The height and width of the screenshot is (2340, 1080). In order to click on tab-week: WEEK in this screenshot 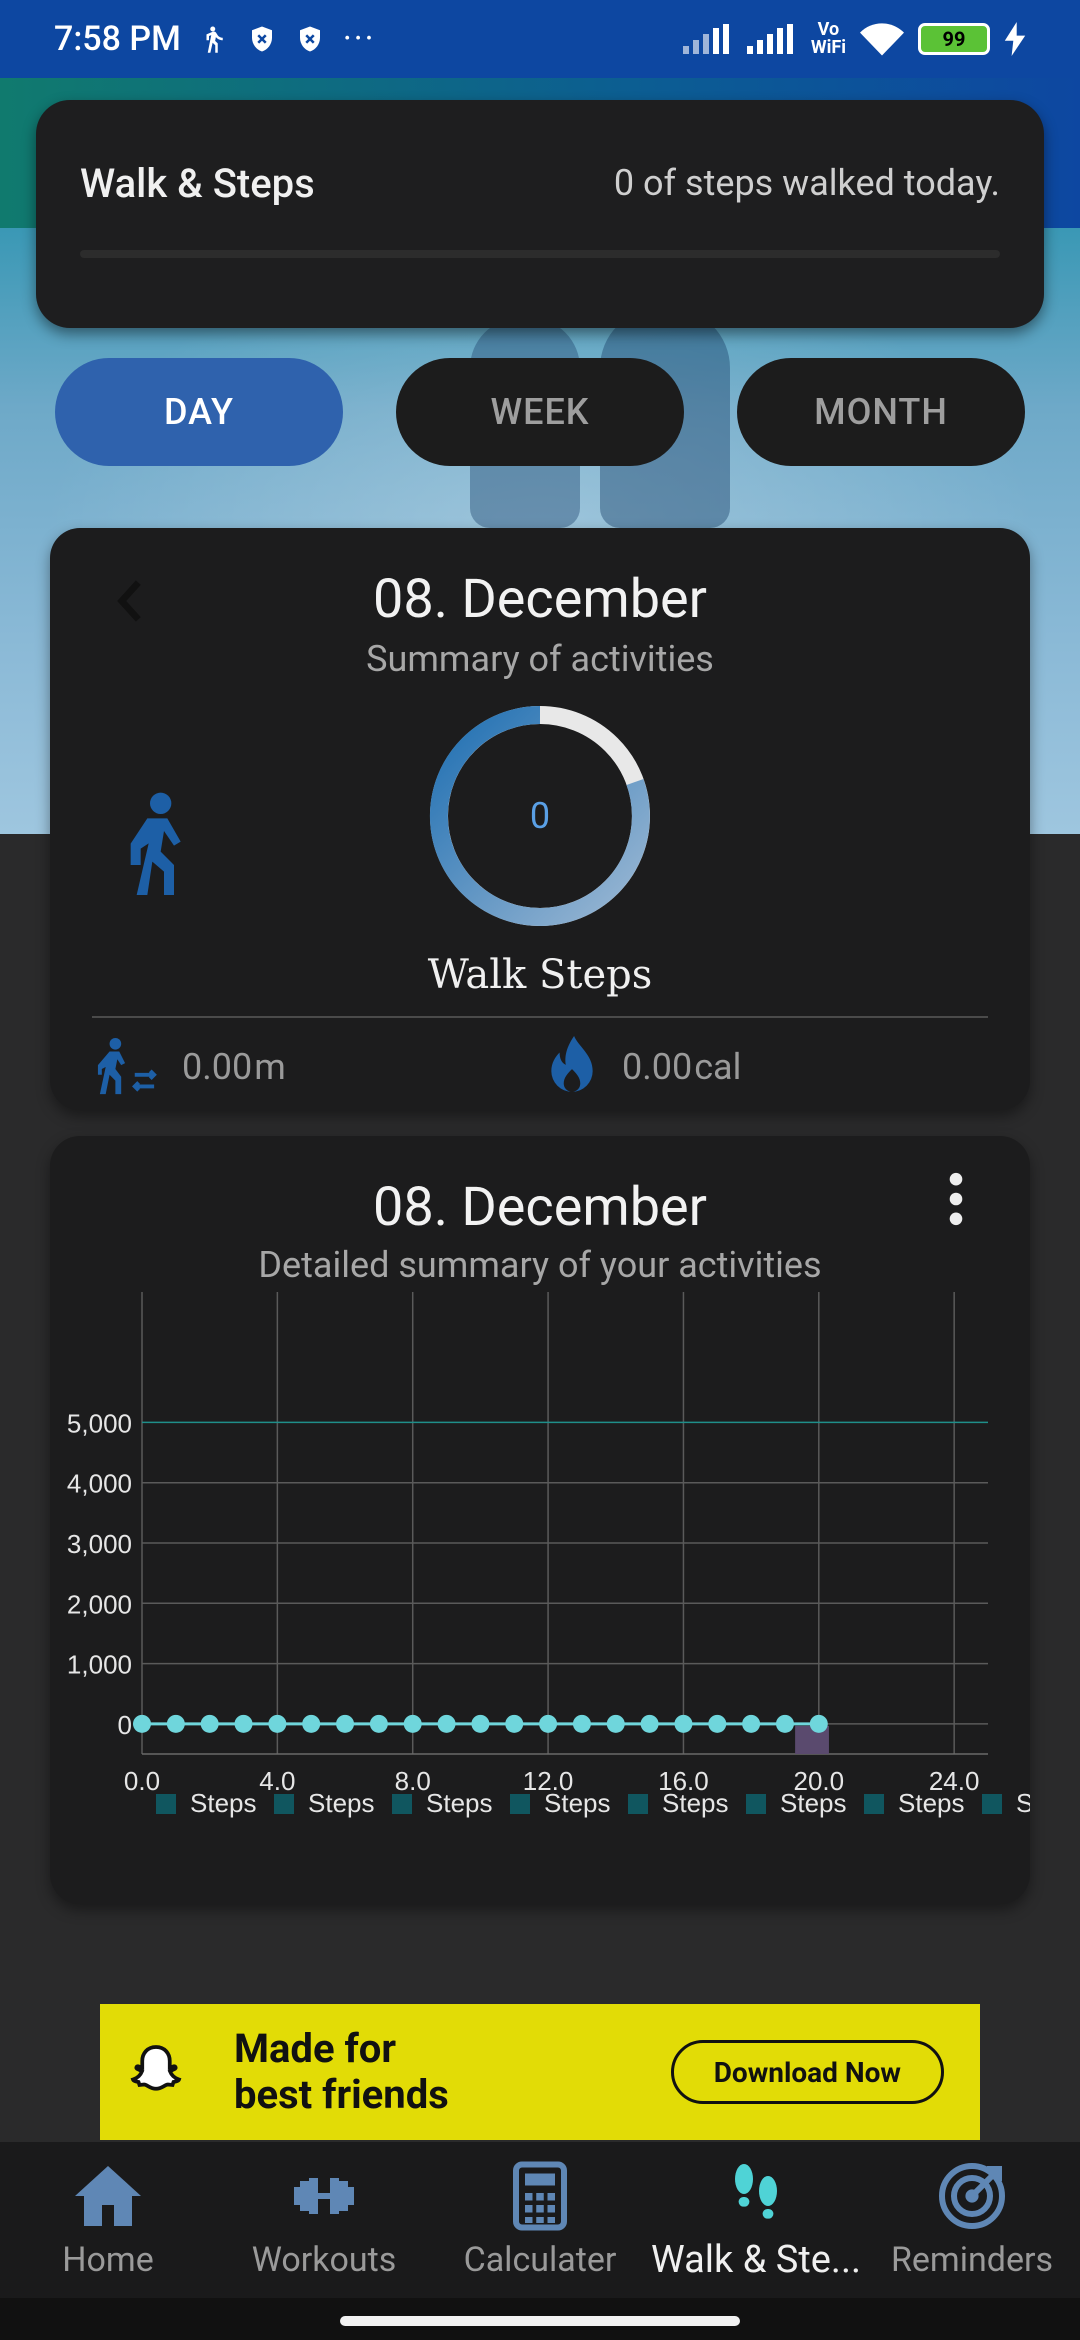, I will do `click(540, 412)`.